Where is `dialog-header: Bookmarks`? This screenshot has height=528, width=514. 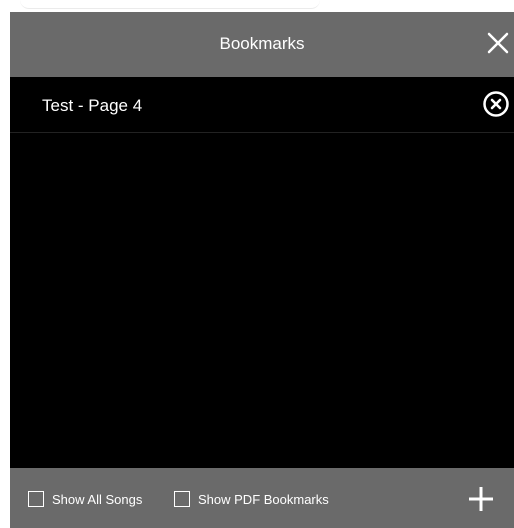
dialog-header: Bookmarks is located at coordinates (262, 44).